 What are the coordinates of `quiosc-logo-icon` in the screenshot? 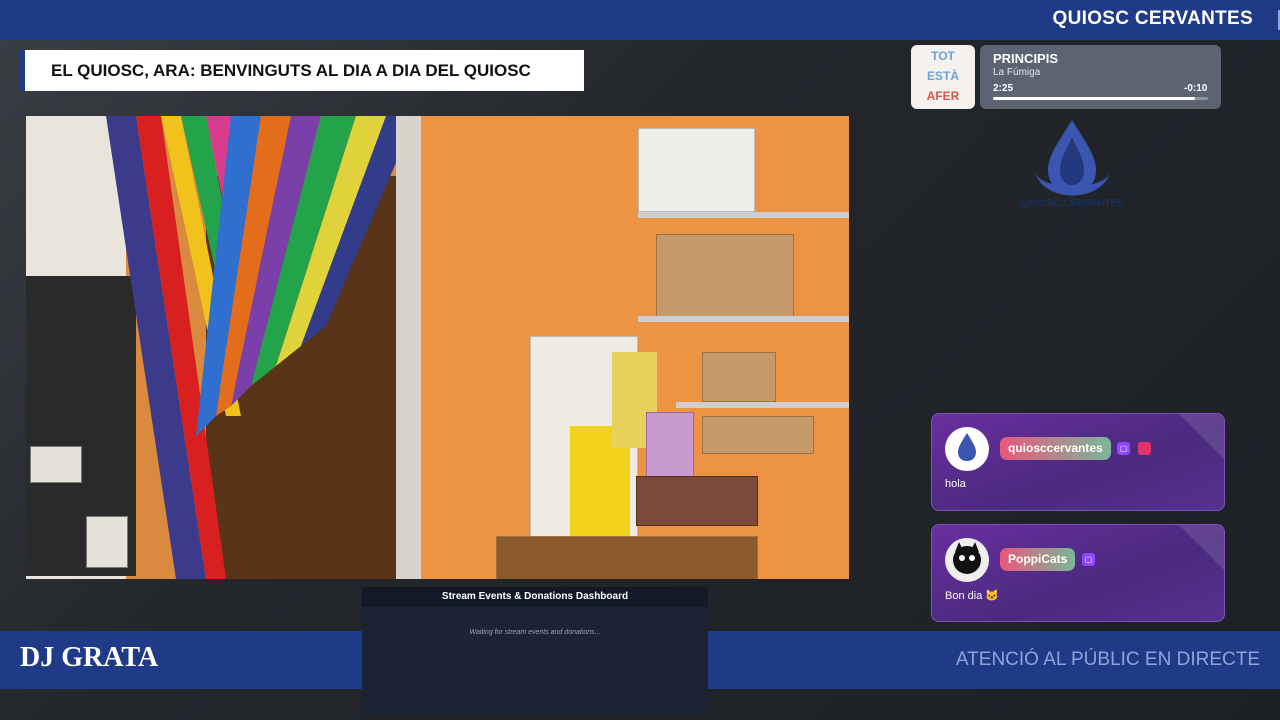 It's located at (967, 447).